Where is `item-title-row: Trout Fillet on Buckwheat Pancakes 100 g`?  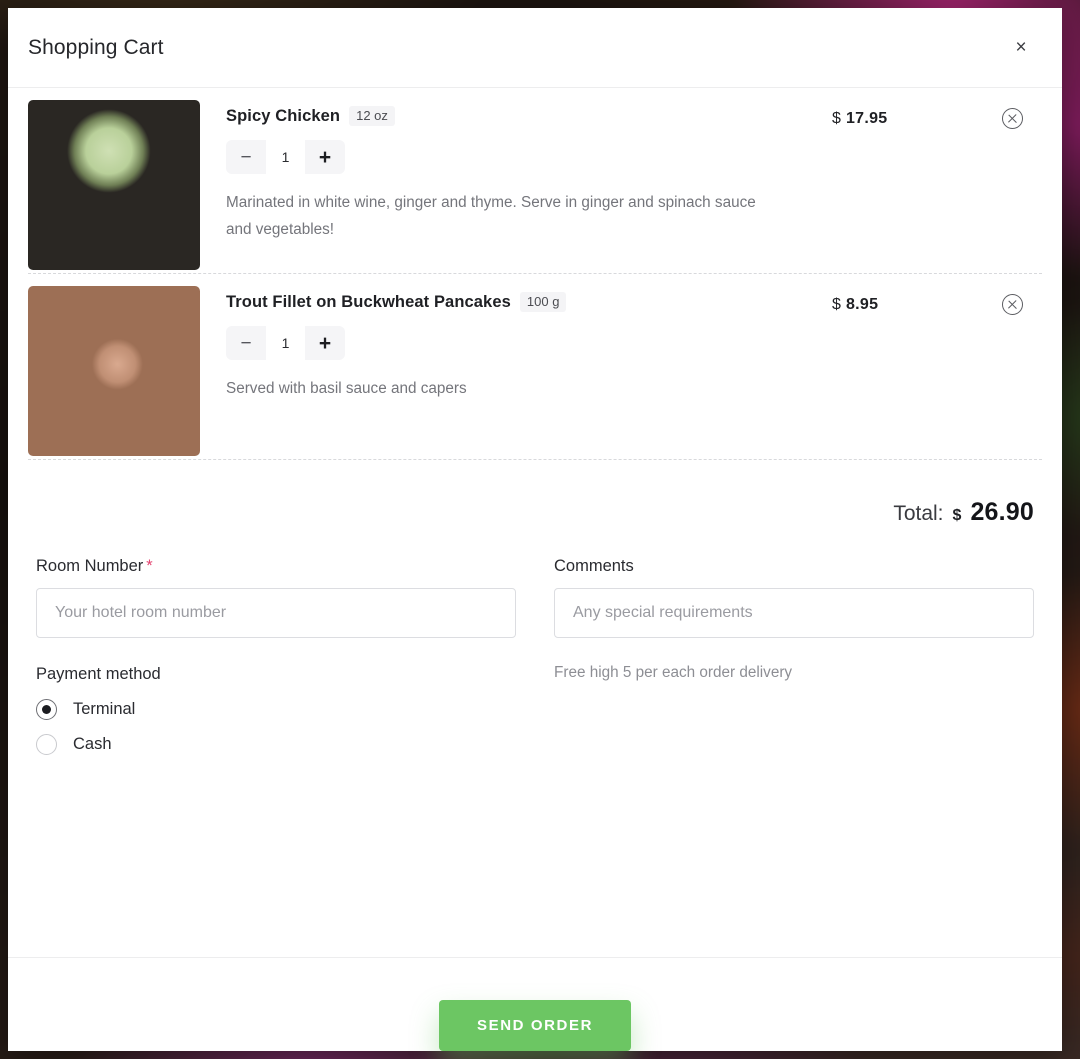
item-title-row: Trout Fillet on Buckwheat Pancakes 100 g is located at coordinates (529, 302).